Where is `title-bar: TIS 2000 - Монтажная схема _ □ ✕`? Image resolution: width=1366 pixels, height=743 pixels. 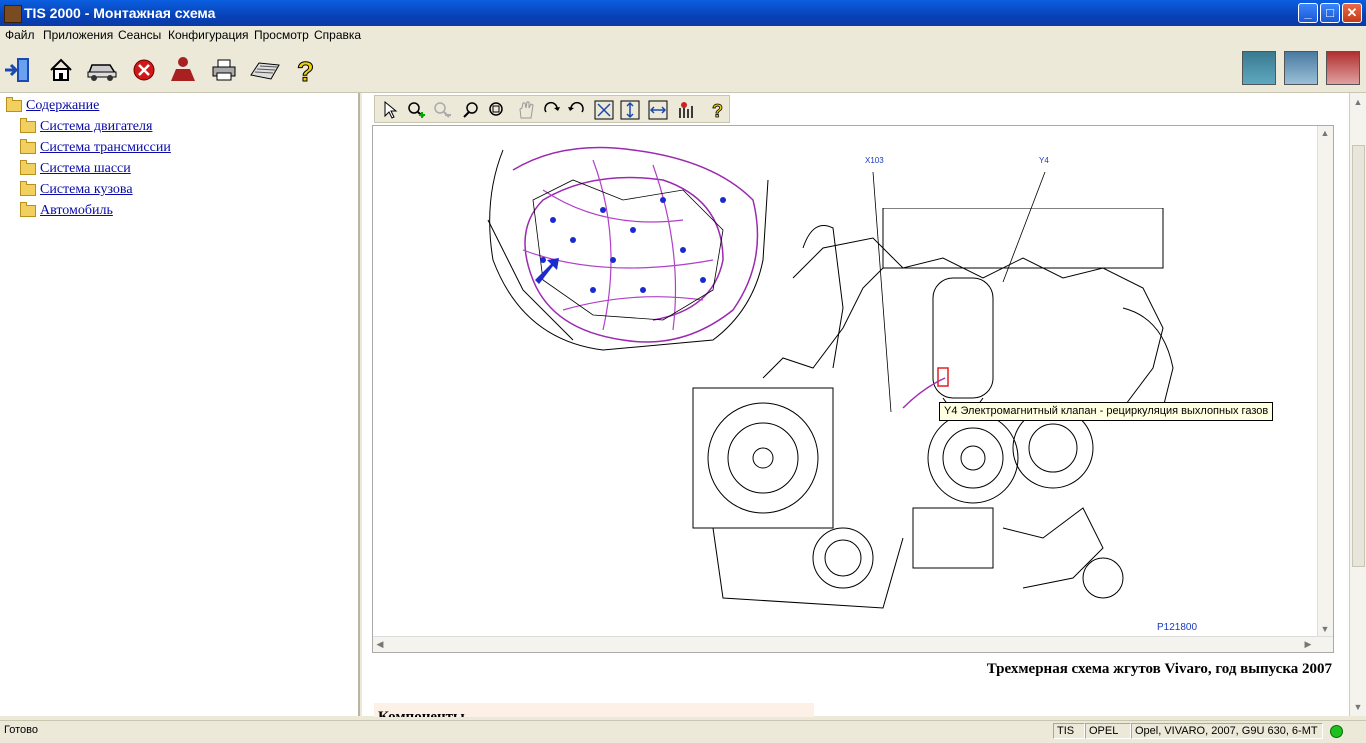
title-bar: TIS 2000 - Монтажная схема _ □ ✕ is located at coordinates (683, 13).